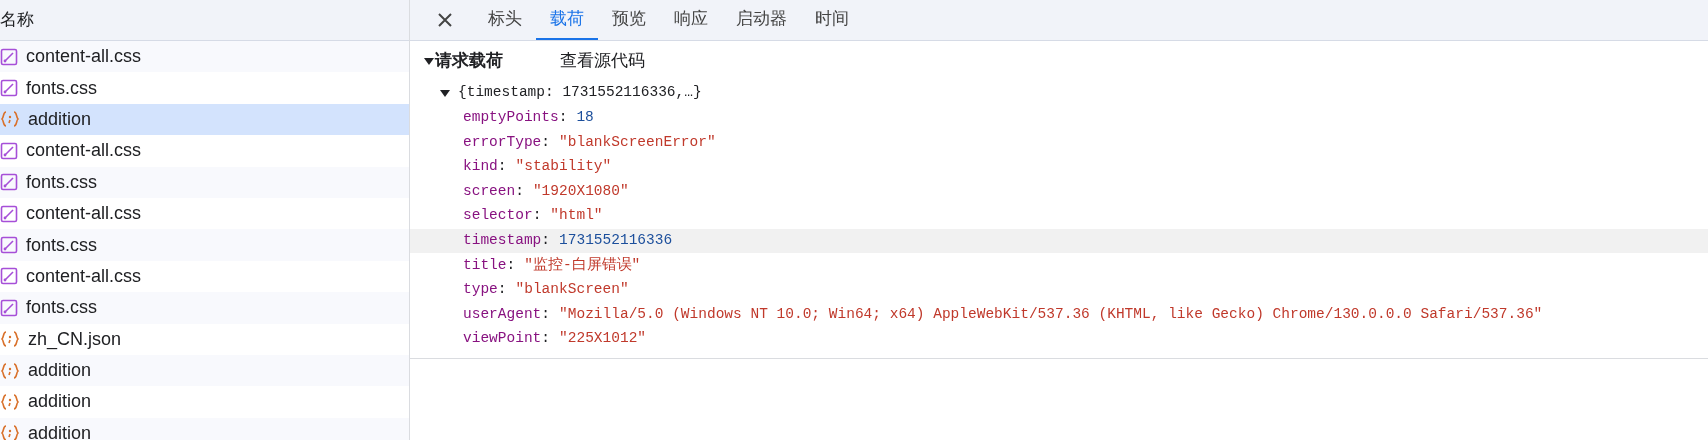 This screenshot has width=1708, height=440. Describe the element at coordinates (580, 93) in the screenshot. I see `object-summary: {timestamp: 1731552116336,…}` at that location.